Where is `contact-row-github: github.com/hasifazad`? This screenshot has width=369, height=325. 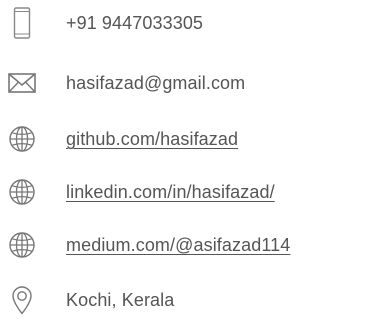
contact-row-github: github.com/hasifazad is located at coordinates (184, 139).